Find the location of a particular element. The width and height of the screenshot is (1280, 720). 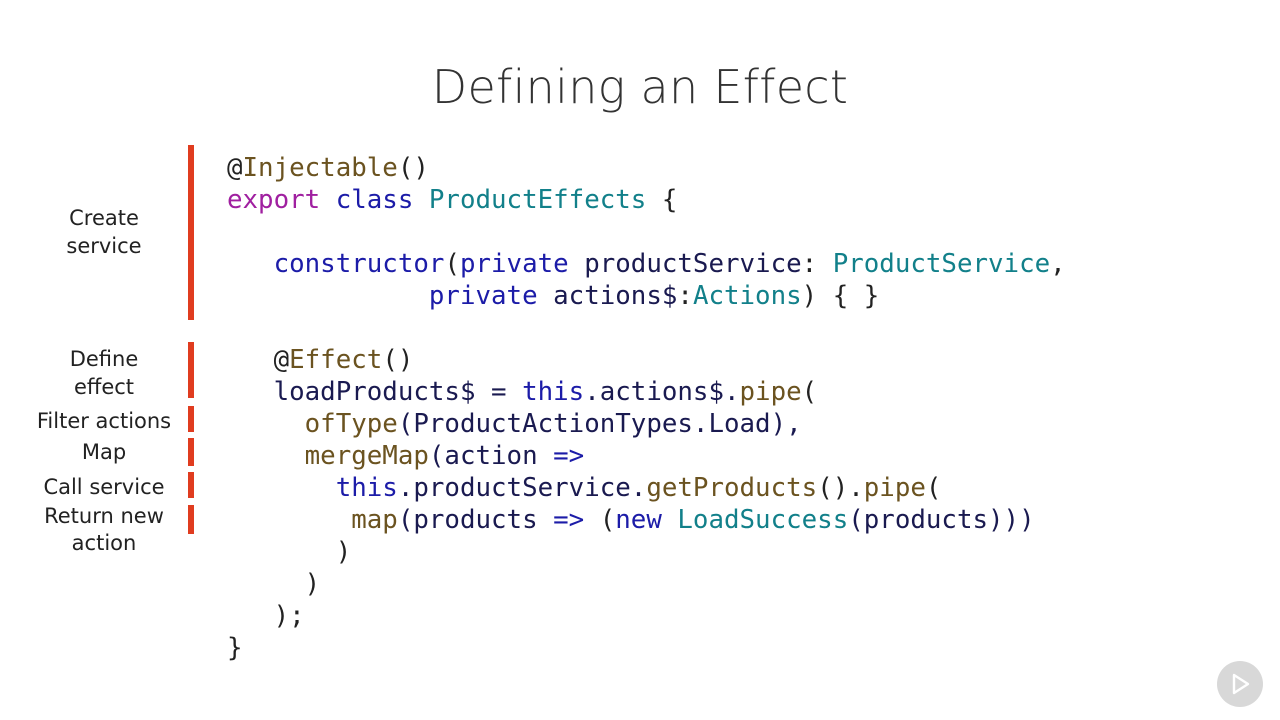

annotation-filter-actions: Filter actions is located at coordinates (104, 421).